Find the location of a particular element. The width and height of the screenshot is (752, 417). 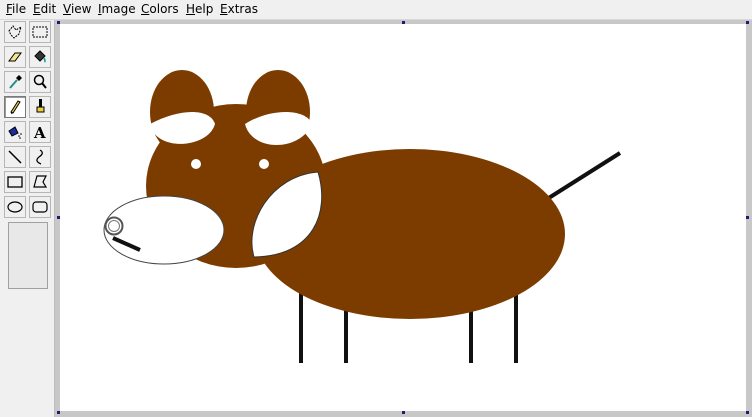

left-eye is located at coordinates (196, 164).